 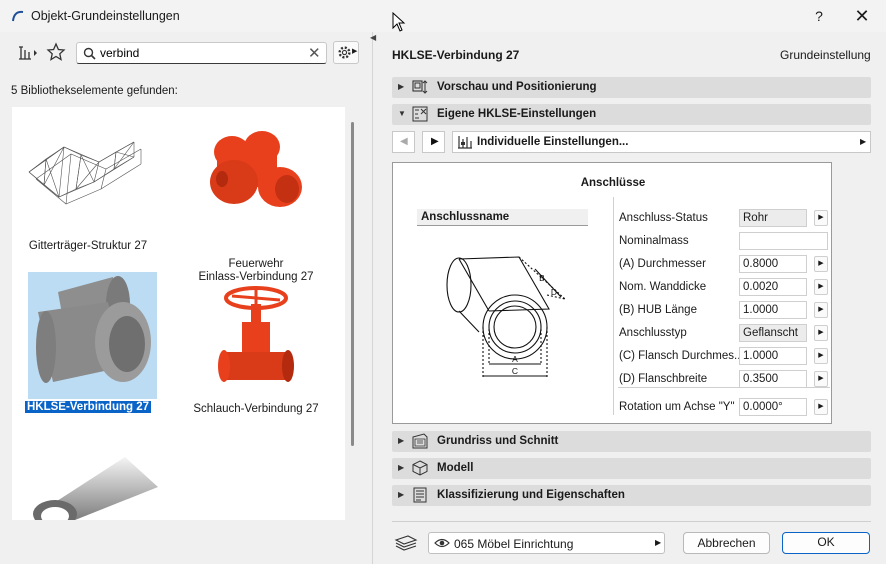 I want to click on param-diameter: (A) Durchmesser 0.8000 ▶, so click(x=724, y=265).